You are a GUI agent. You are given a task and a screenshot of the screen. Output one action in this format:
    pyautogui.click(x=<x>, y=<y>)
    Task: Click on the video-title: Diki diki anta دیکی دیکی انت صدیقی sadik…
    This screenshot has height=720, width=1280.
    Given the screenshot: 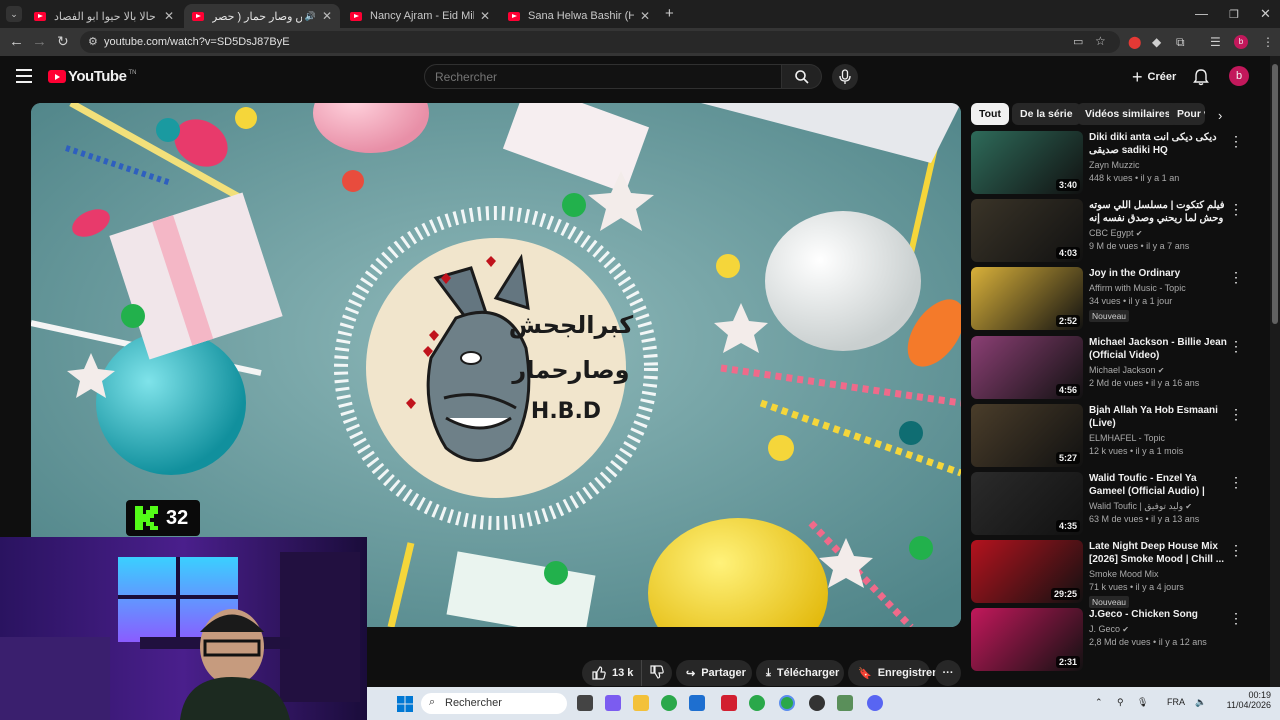 What is the action you would take?
    pyautogui.click(x=1159, y=144)
    